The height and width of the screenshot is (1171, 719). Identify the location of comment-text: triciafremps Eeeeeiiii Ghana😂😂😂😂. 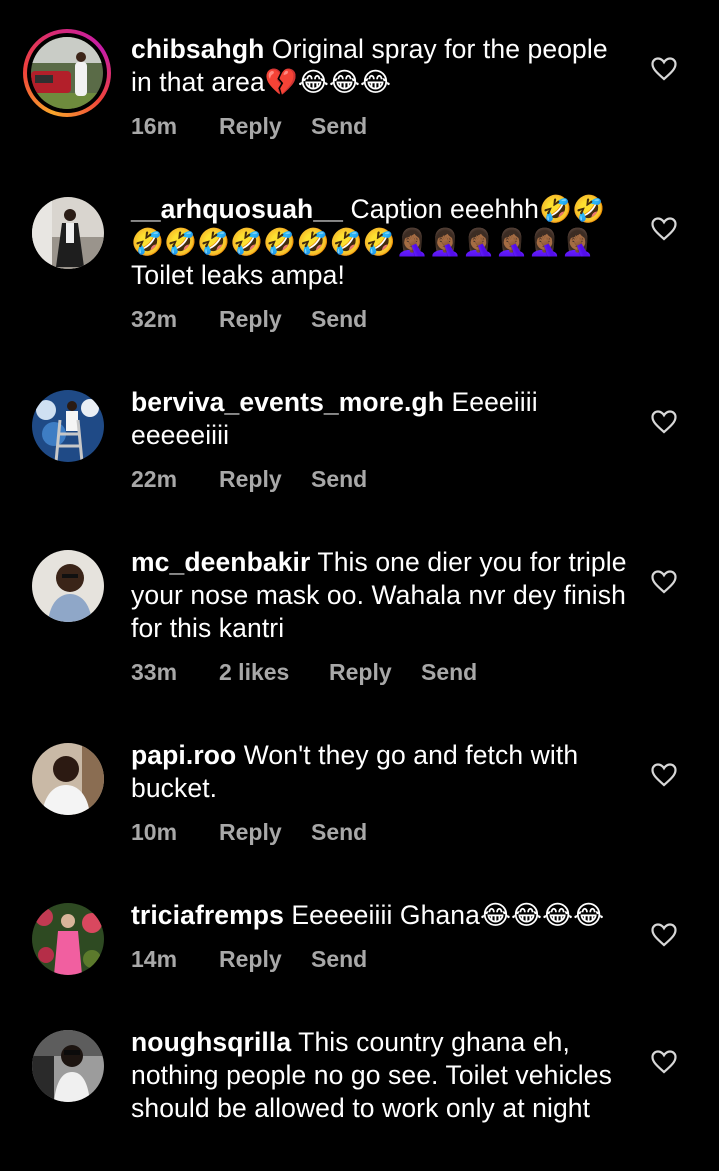
(381, 915).